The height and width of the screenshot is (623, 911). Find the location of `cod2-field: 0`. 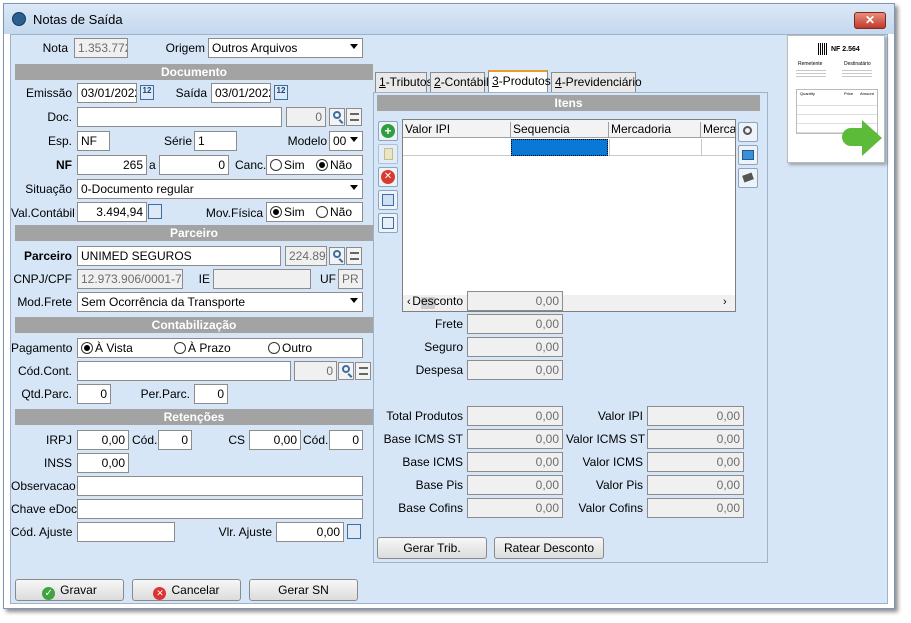

cod2-field: 0 is located at coordinates (346, 440).